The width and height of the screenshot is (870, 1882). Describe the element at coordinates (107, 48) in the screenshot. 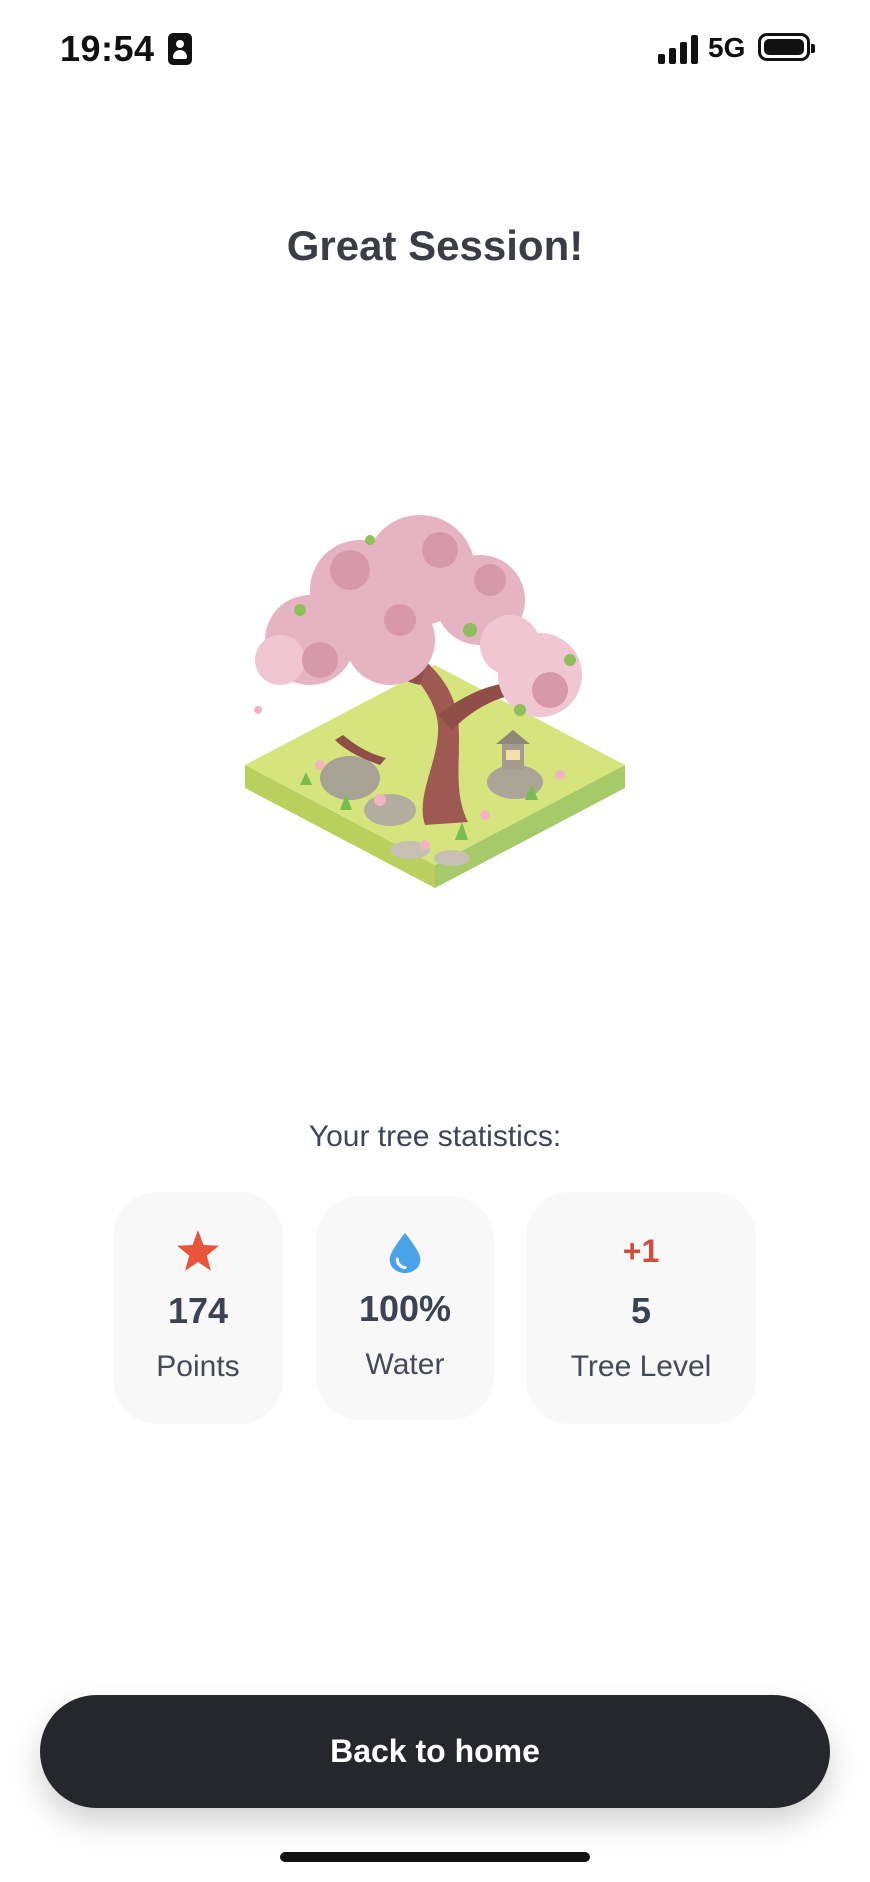

I see `status-time: 19:54` at that location.